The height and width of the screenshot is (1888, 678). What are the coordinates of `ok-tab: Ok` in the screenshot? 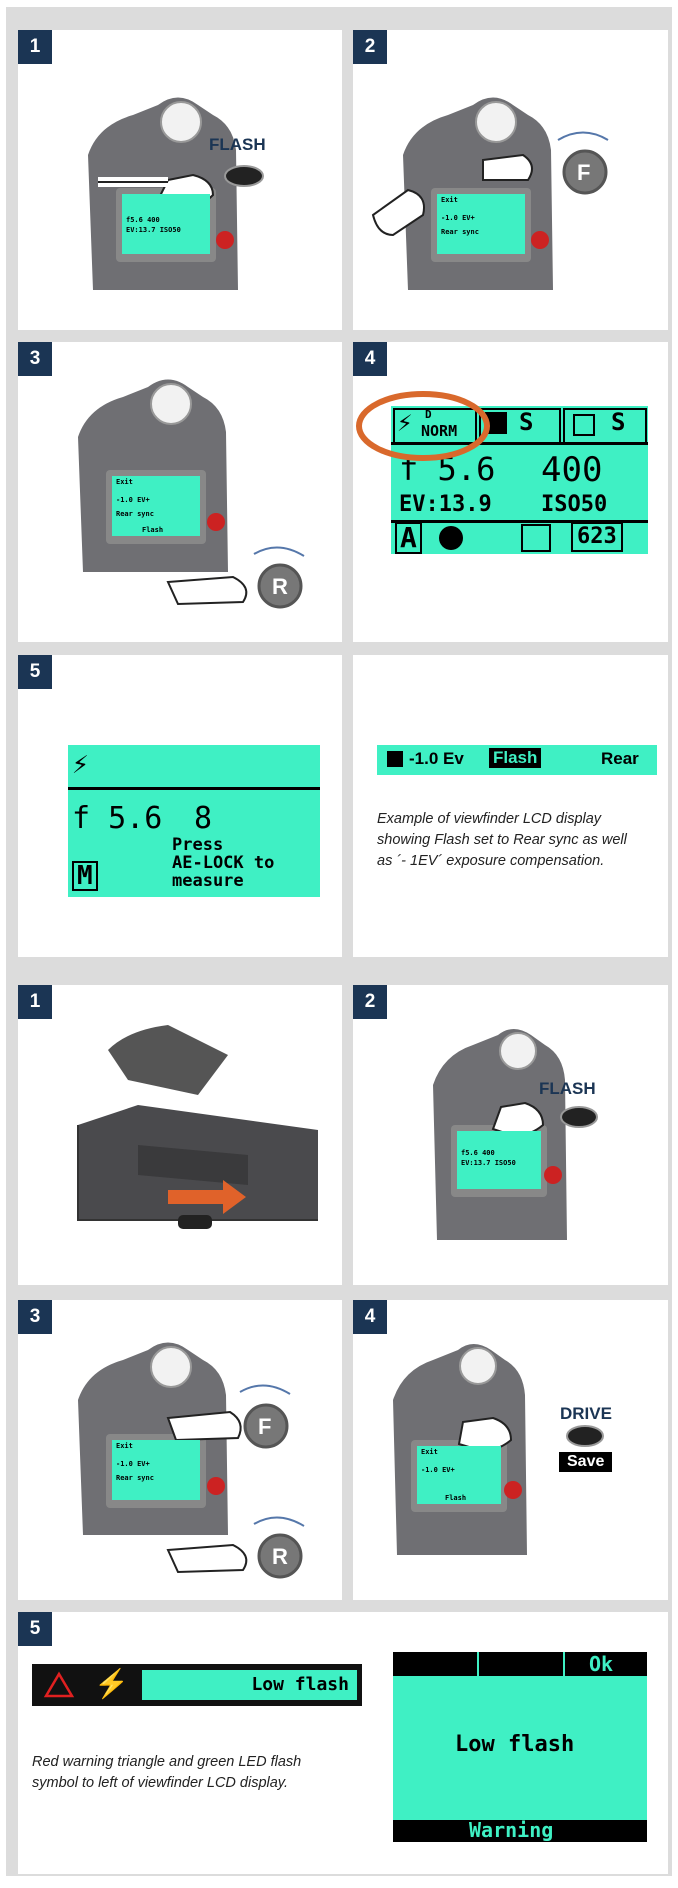 It's located at (601, 1664).